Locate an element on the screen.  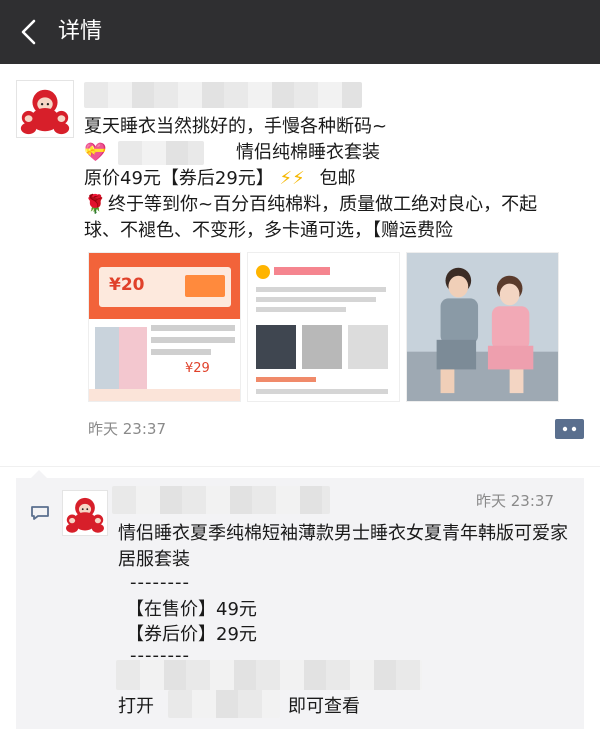
thumb-price: ¥29 is located at coordinates (197, 368).